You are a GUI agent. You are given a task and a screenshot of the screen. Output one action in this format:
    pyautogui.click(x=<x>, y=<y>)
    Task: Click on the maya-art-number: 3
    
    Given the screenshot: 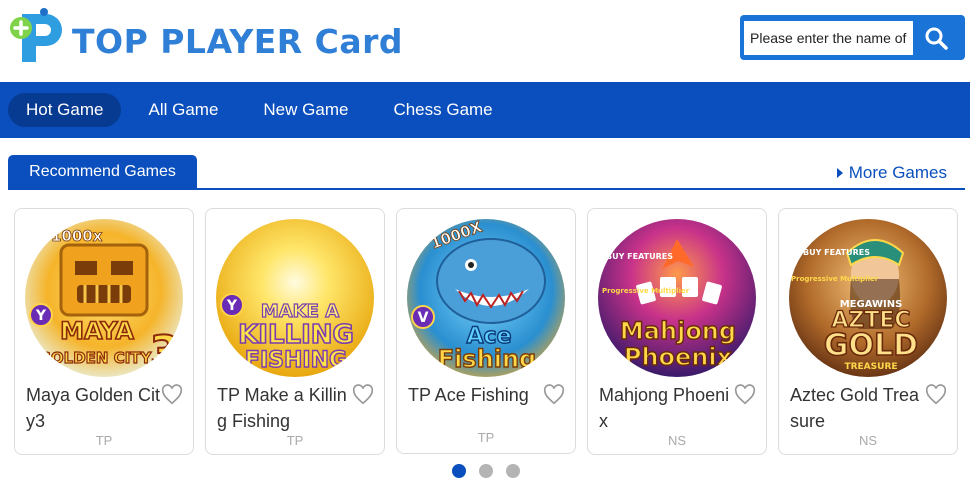 What is the action you would take?
    pyautogui.click(x=165, y=351)
    